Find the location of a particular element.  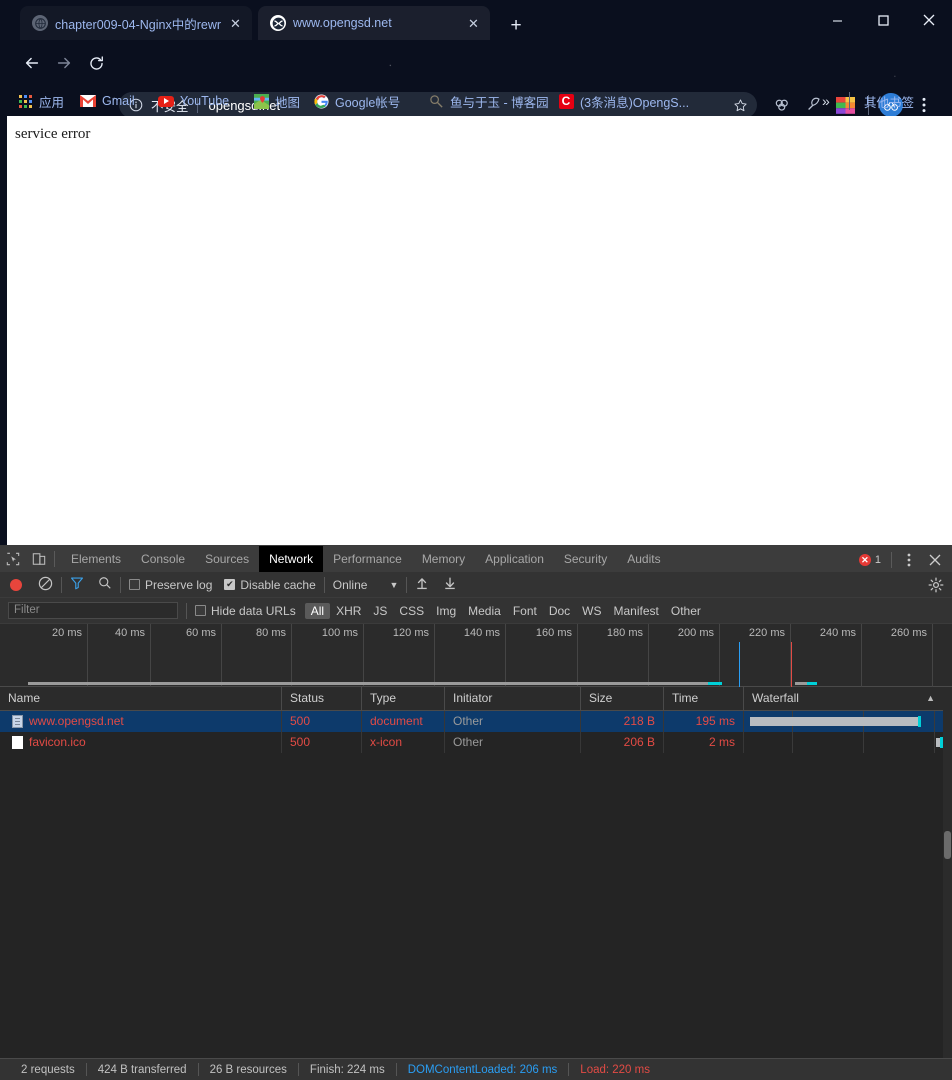

device-toolbar-icon is located at coordinates (39, 559).